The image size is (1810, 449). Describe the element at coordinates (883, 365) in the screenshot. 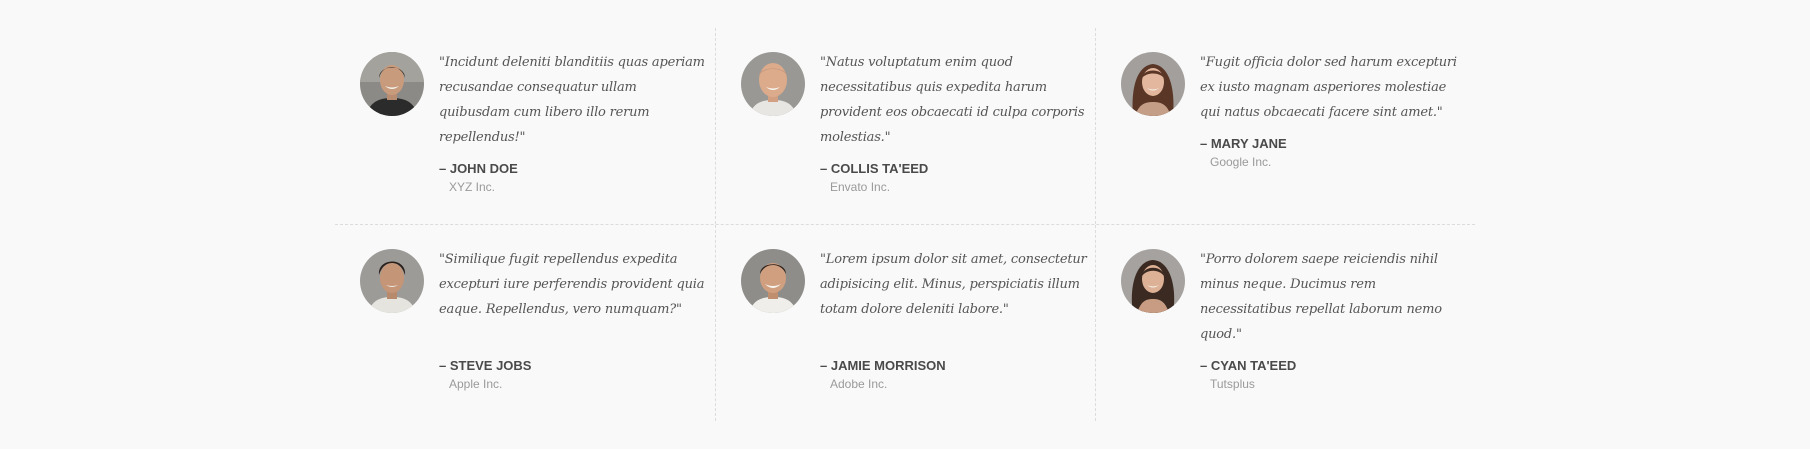

I see `testimonial-author: – JAMIE MORRISON` at that location.